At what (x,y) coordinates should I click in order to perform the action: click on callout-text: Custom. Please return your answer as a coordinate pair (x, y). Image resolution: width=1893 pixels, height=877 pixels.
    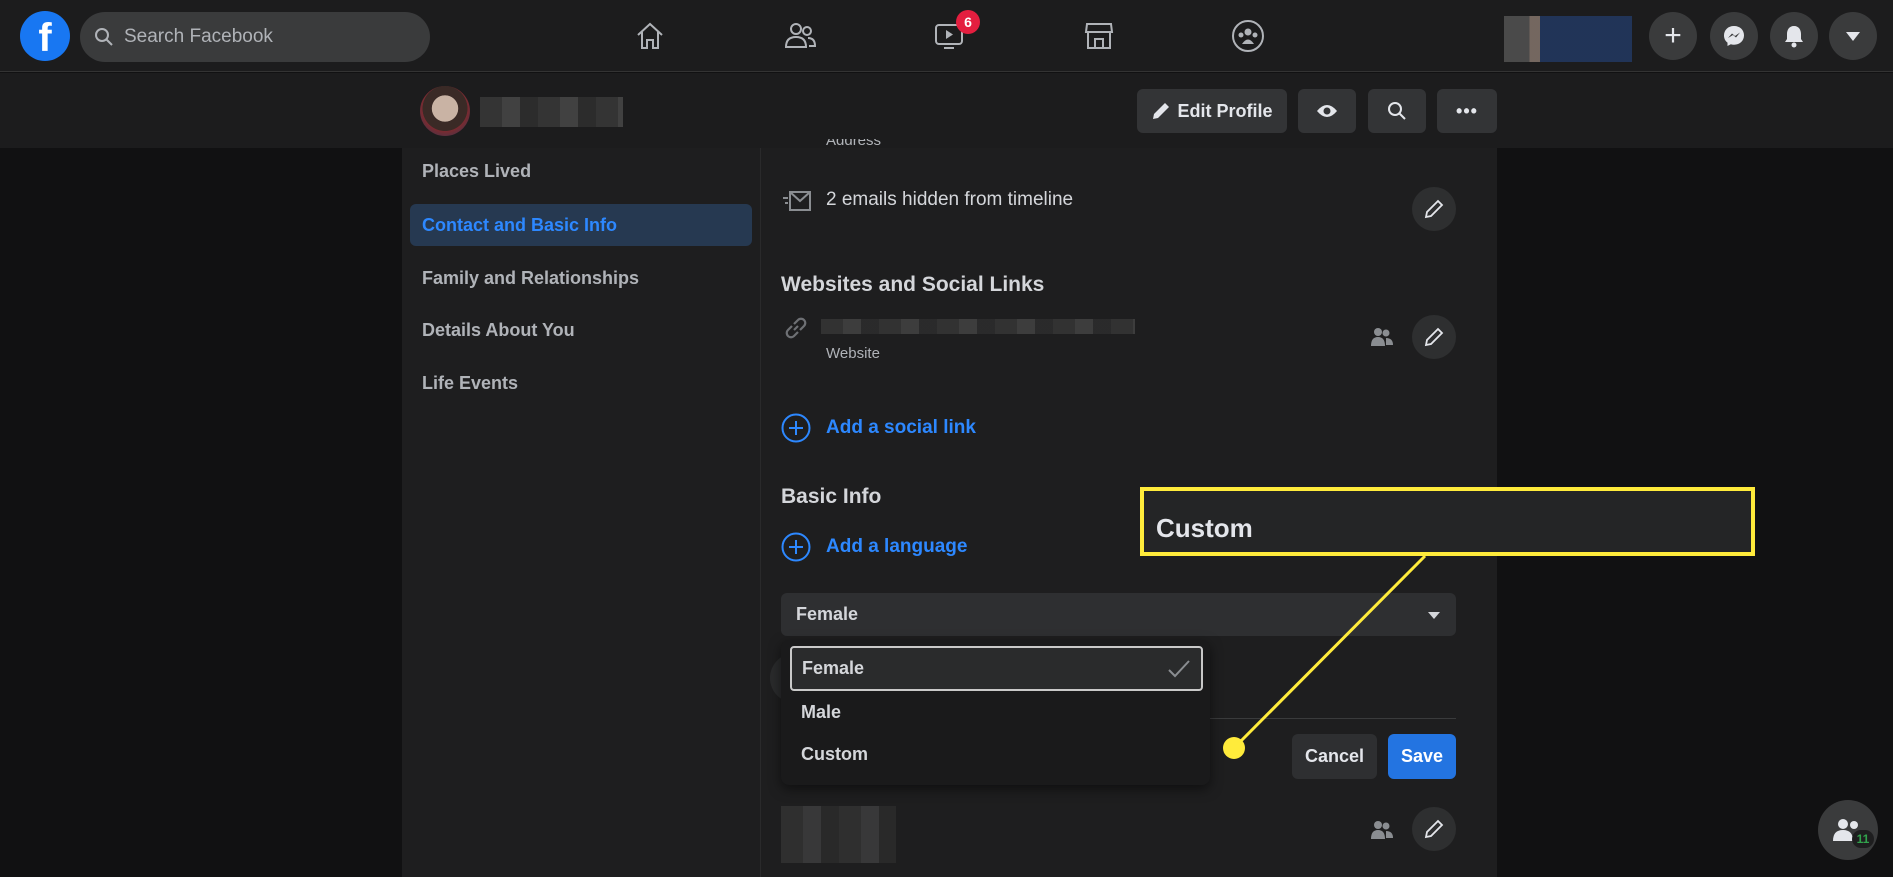
    Looking at the image, I should click on (1204, 528).